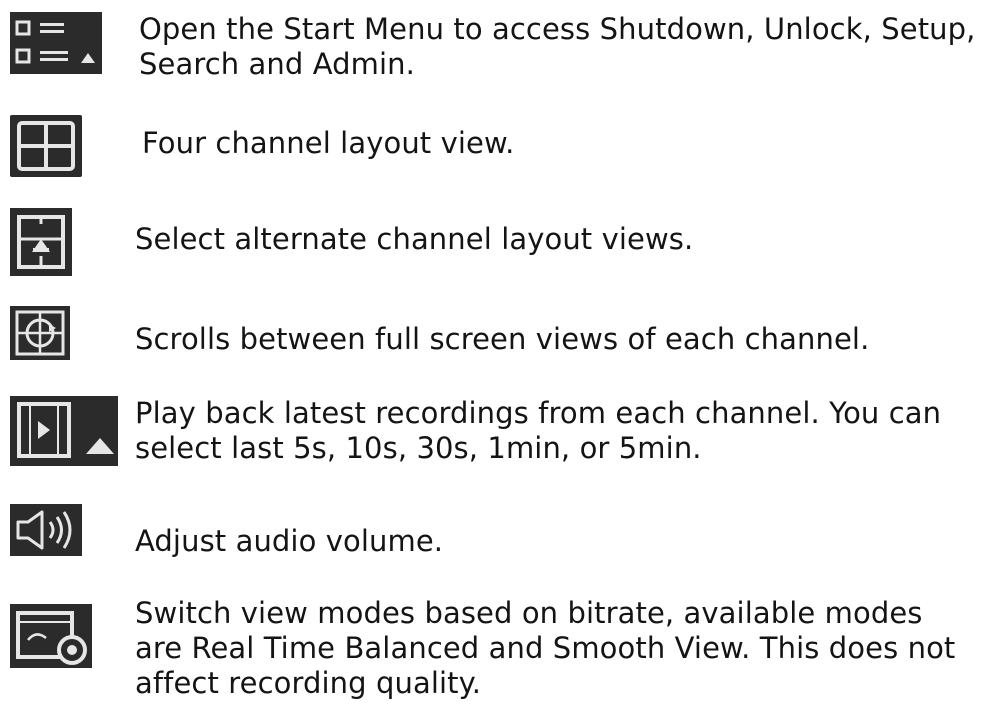  What do you see at coordinates (46, 146) in the screenshot?
I see `four-channel-layout-icon` at bounding box center [46, 146].